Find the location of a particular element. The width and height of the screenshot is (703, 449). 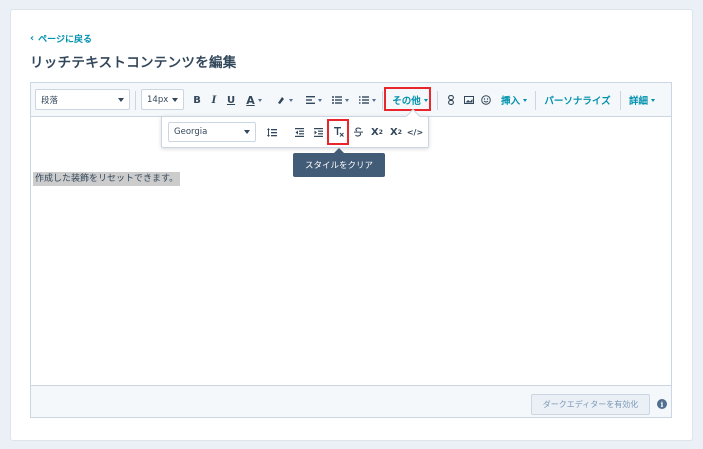

highlight-color-button is located at coordinates (284, 100).